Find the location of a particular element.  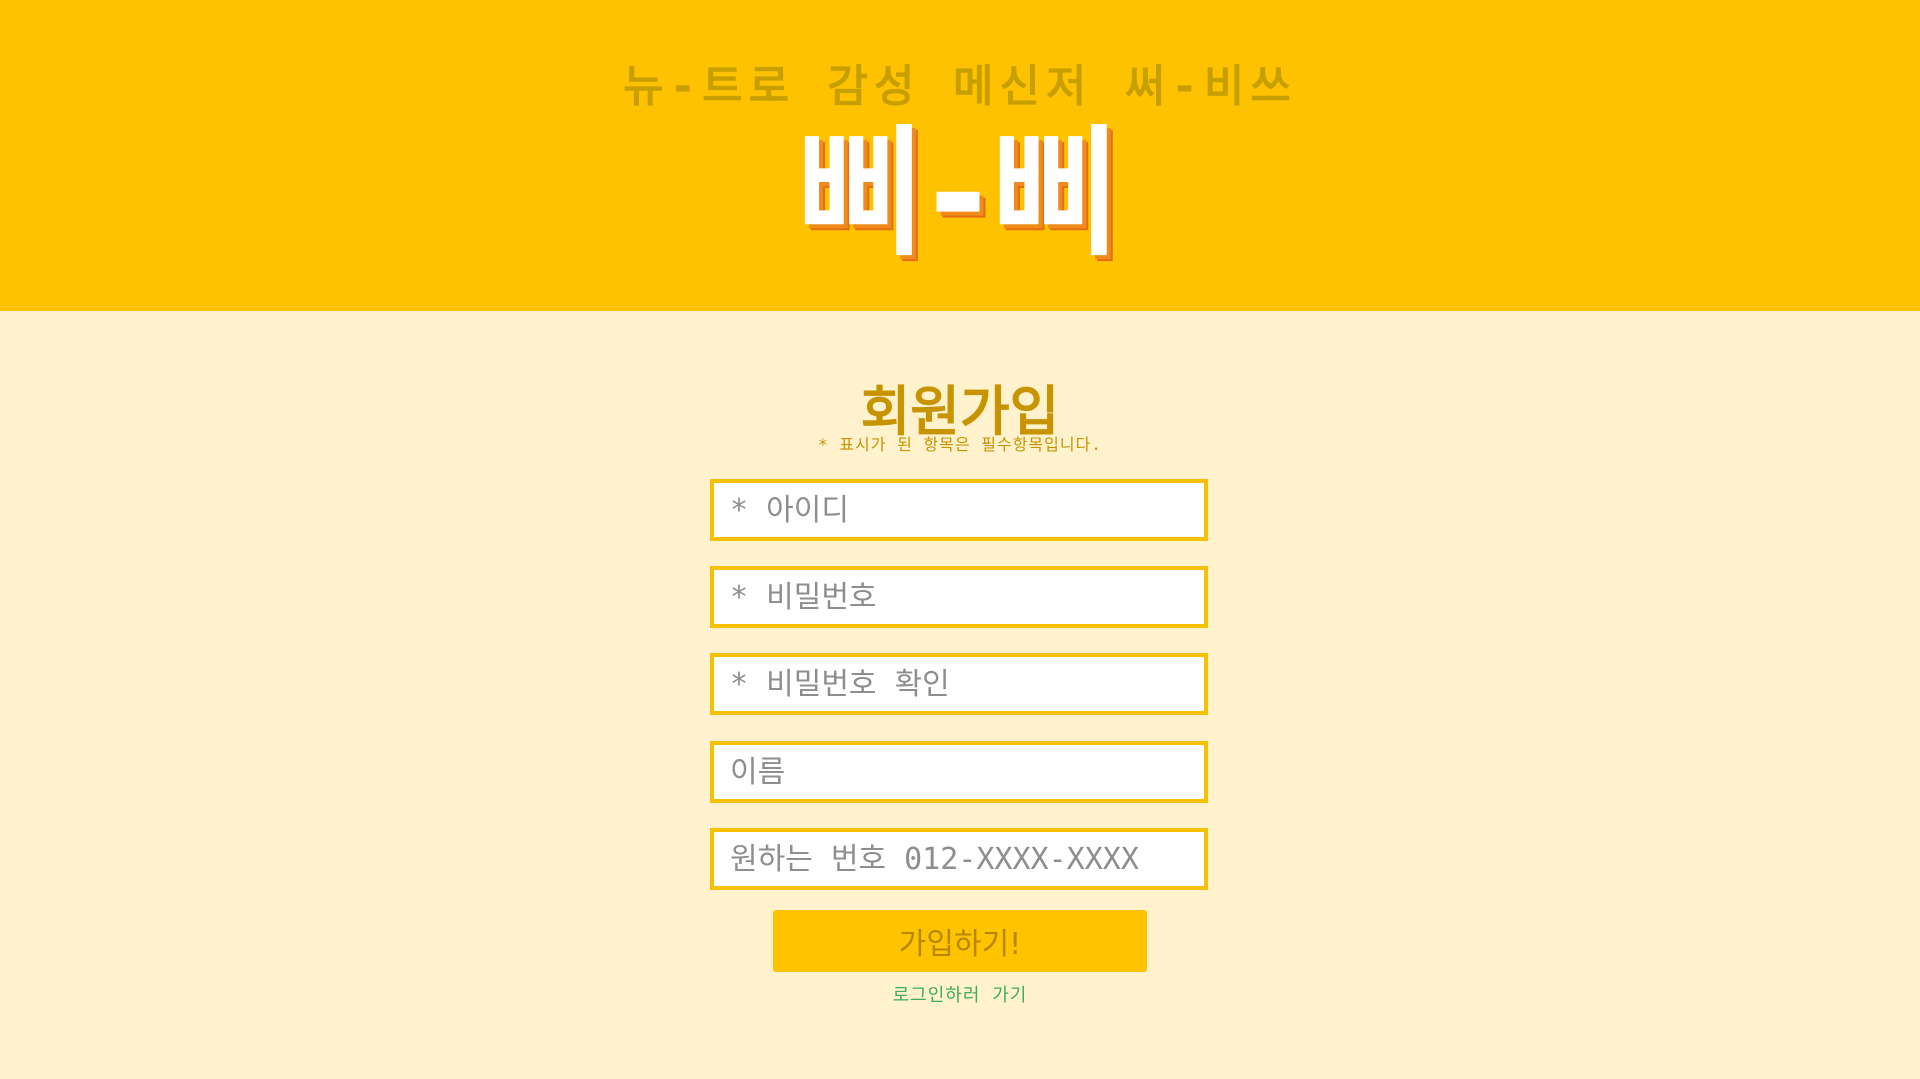

password-confirm-input is located at coordinates (959, 684).